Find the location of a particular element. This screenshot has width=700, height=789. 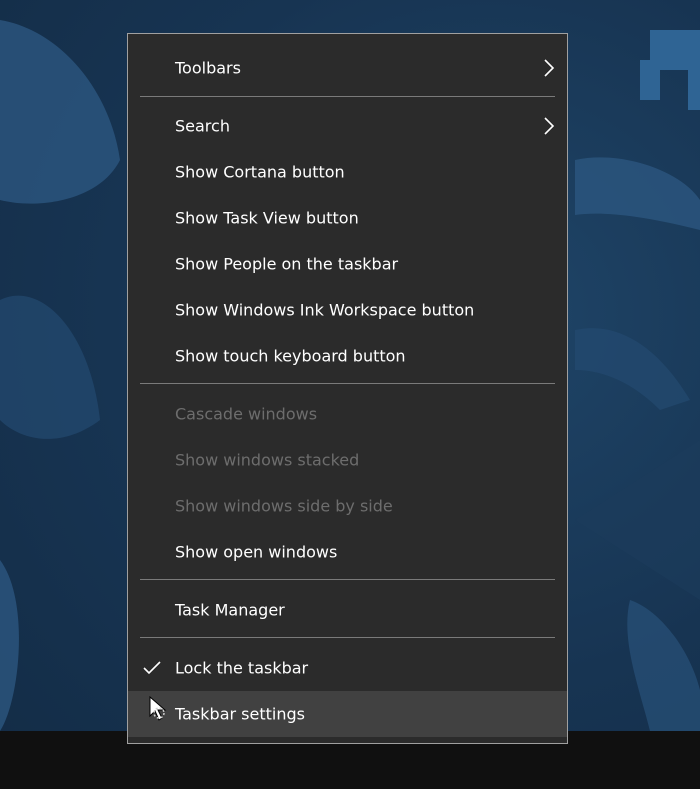

menu-item-label: Show Windows Ink Workspace button is located at coordinates (325, 310).